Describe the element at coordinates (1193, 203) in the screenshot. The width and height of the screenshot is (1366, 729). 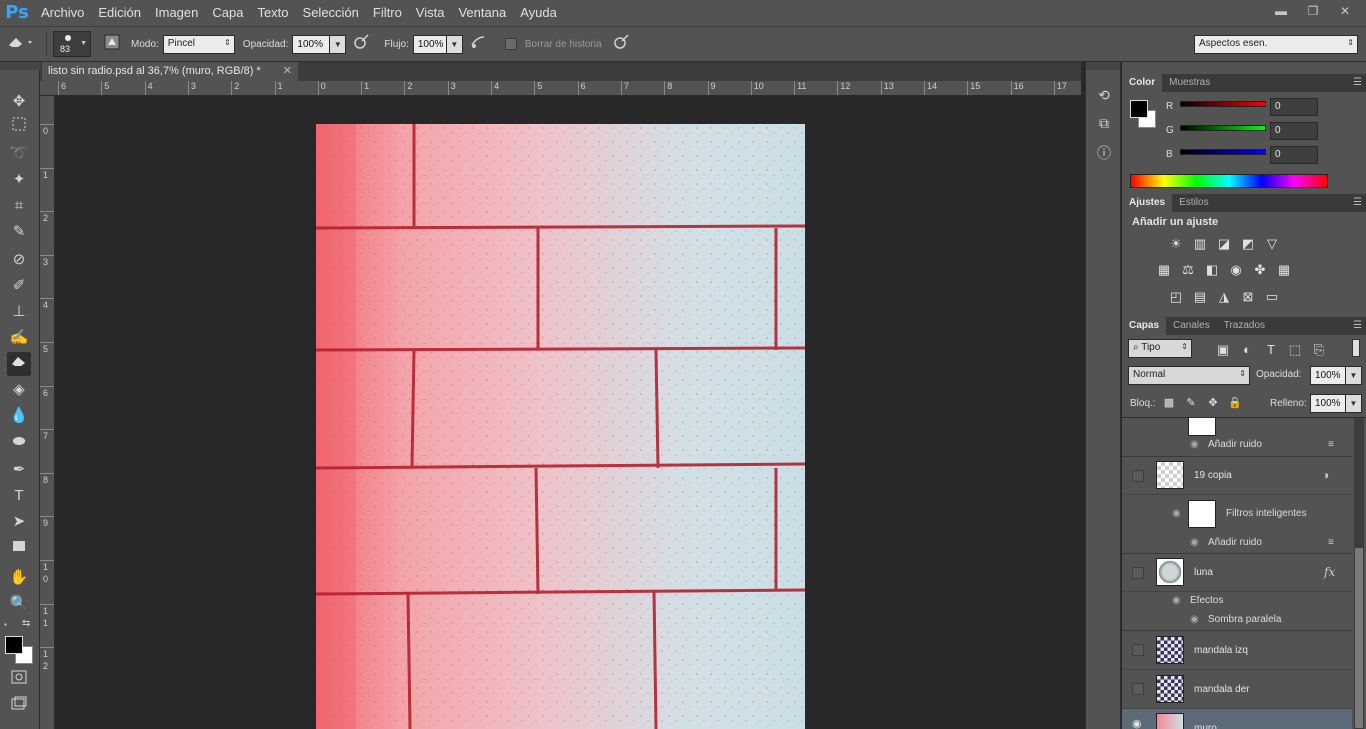
I see `tab-estilos: Estilos` at that location.